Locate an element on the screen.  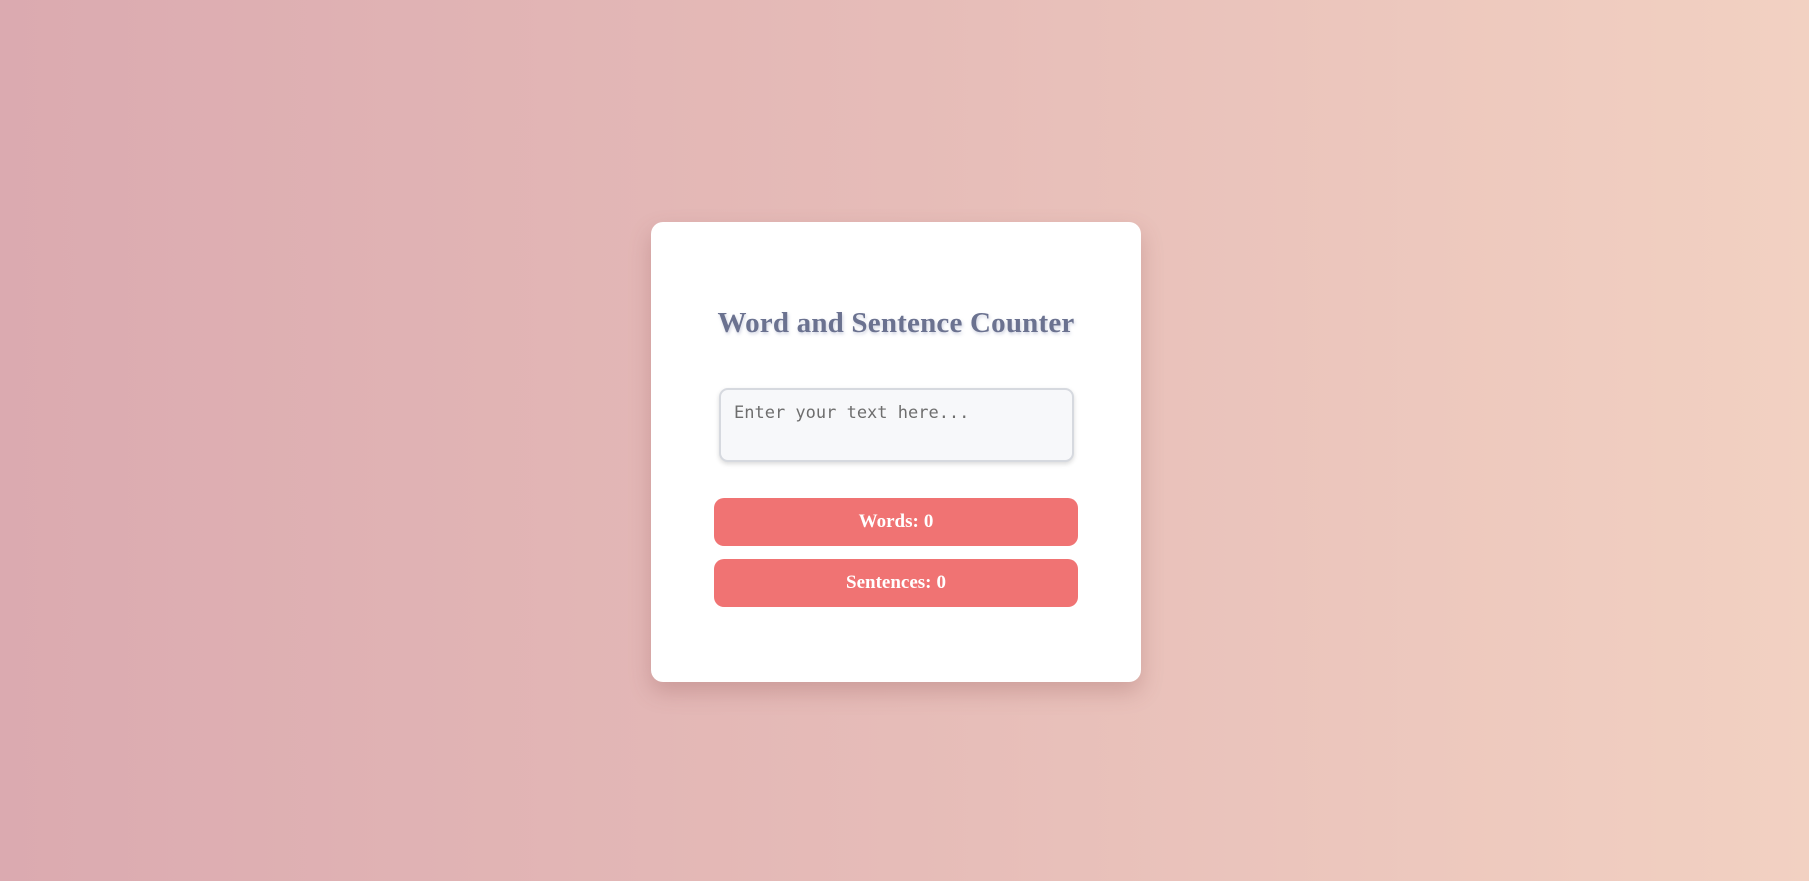
word-count-value: 0 is located at coordinates (928, 521).